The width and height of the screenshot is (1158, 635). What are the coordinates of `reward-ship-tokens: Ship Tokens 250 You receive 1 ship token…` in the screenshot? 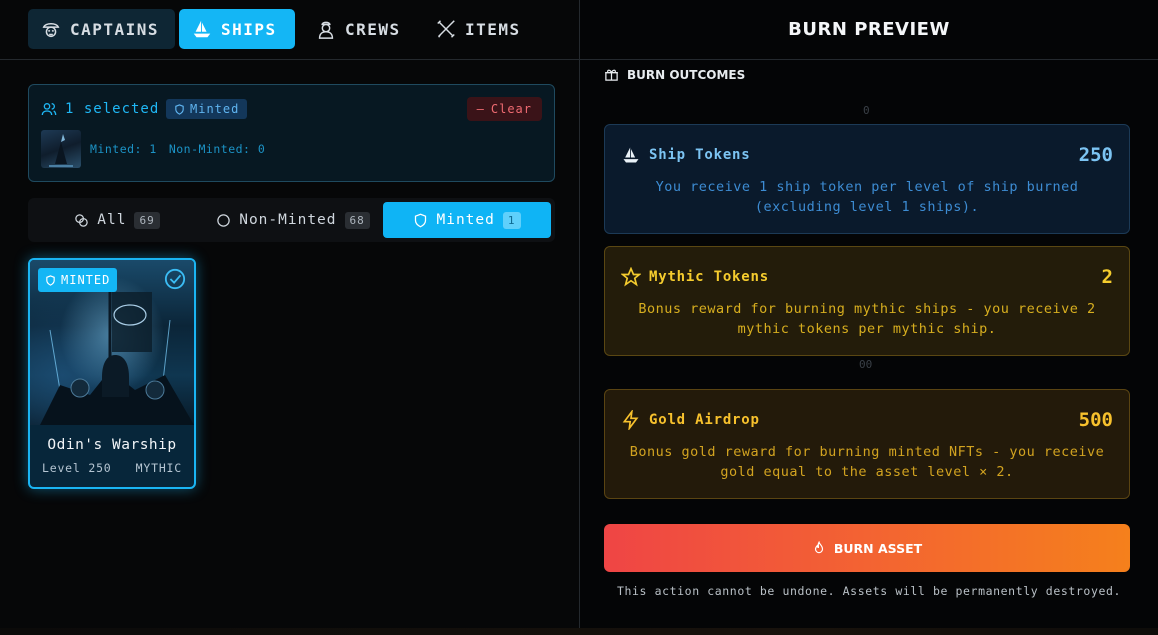 It's located at (867, 179).